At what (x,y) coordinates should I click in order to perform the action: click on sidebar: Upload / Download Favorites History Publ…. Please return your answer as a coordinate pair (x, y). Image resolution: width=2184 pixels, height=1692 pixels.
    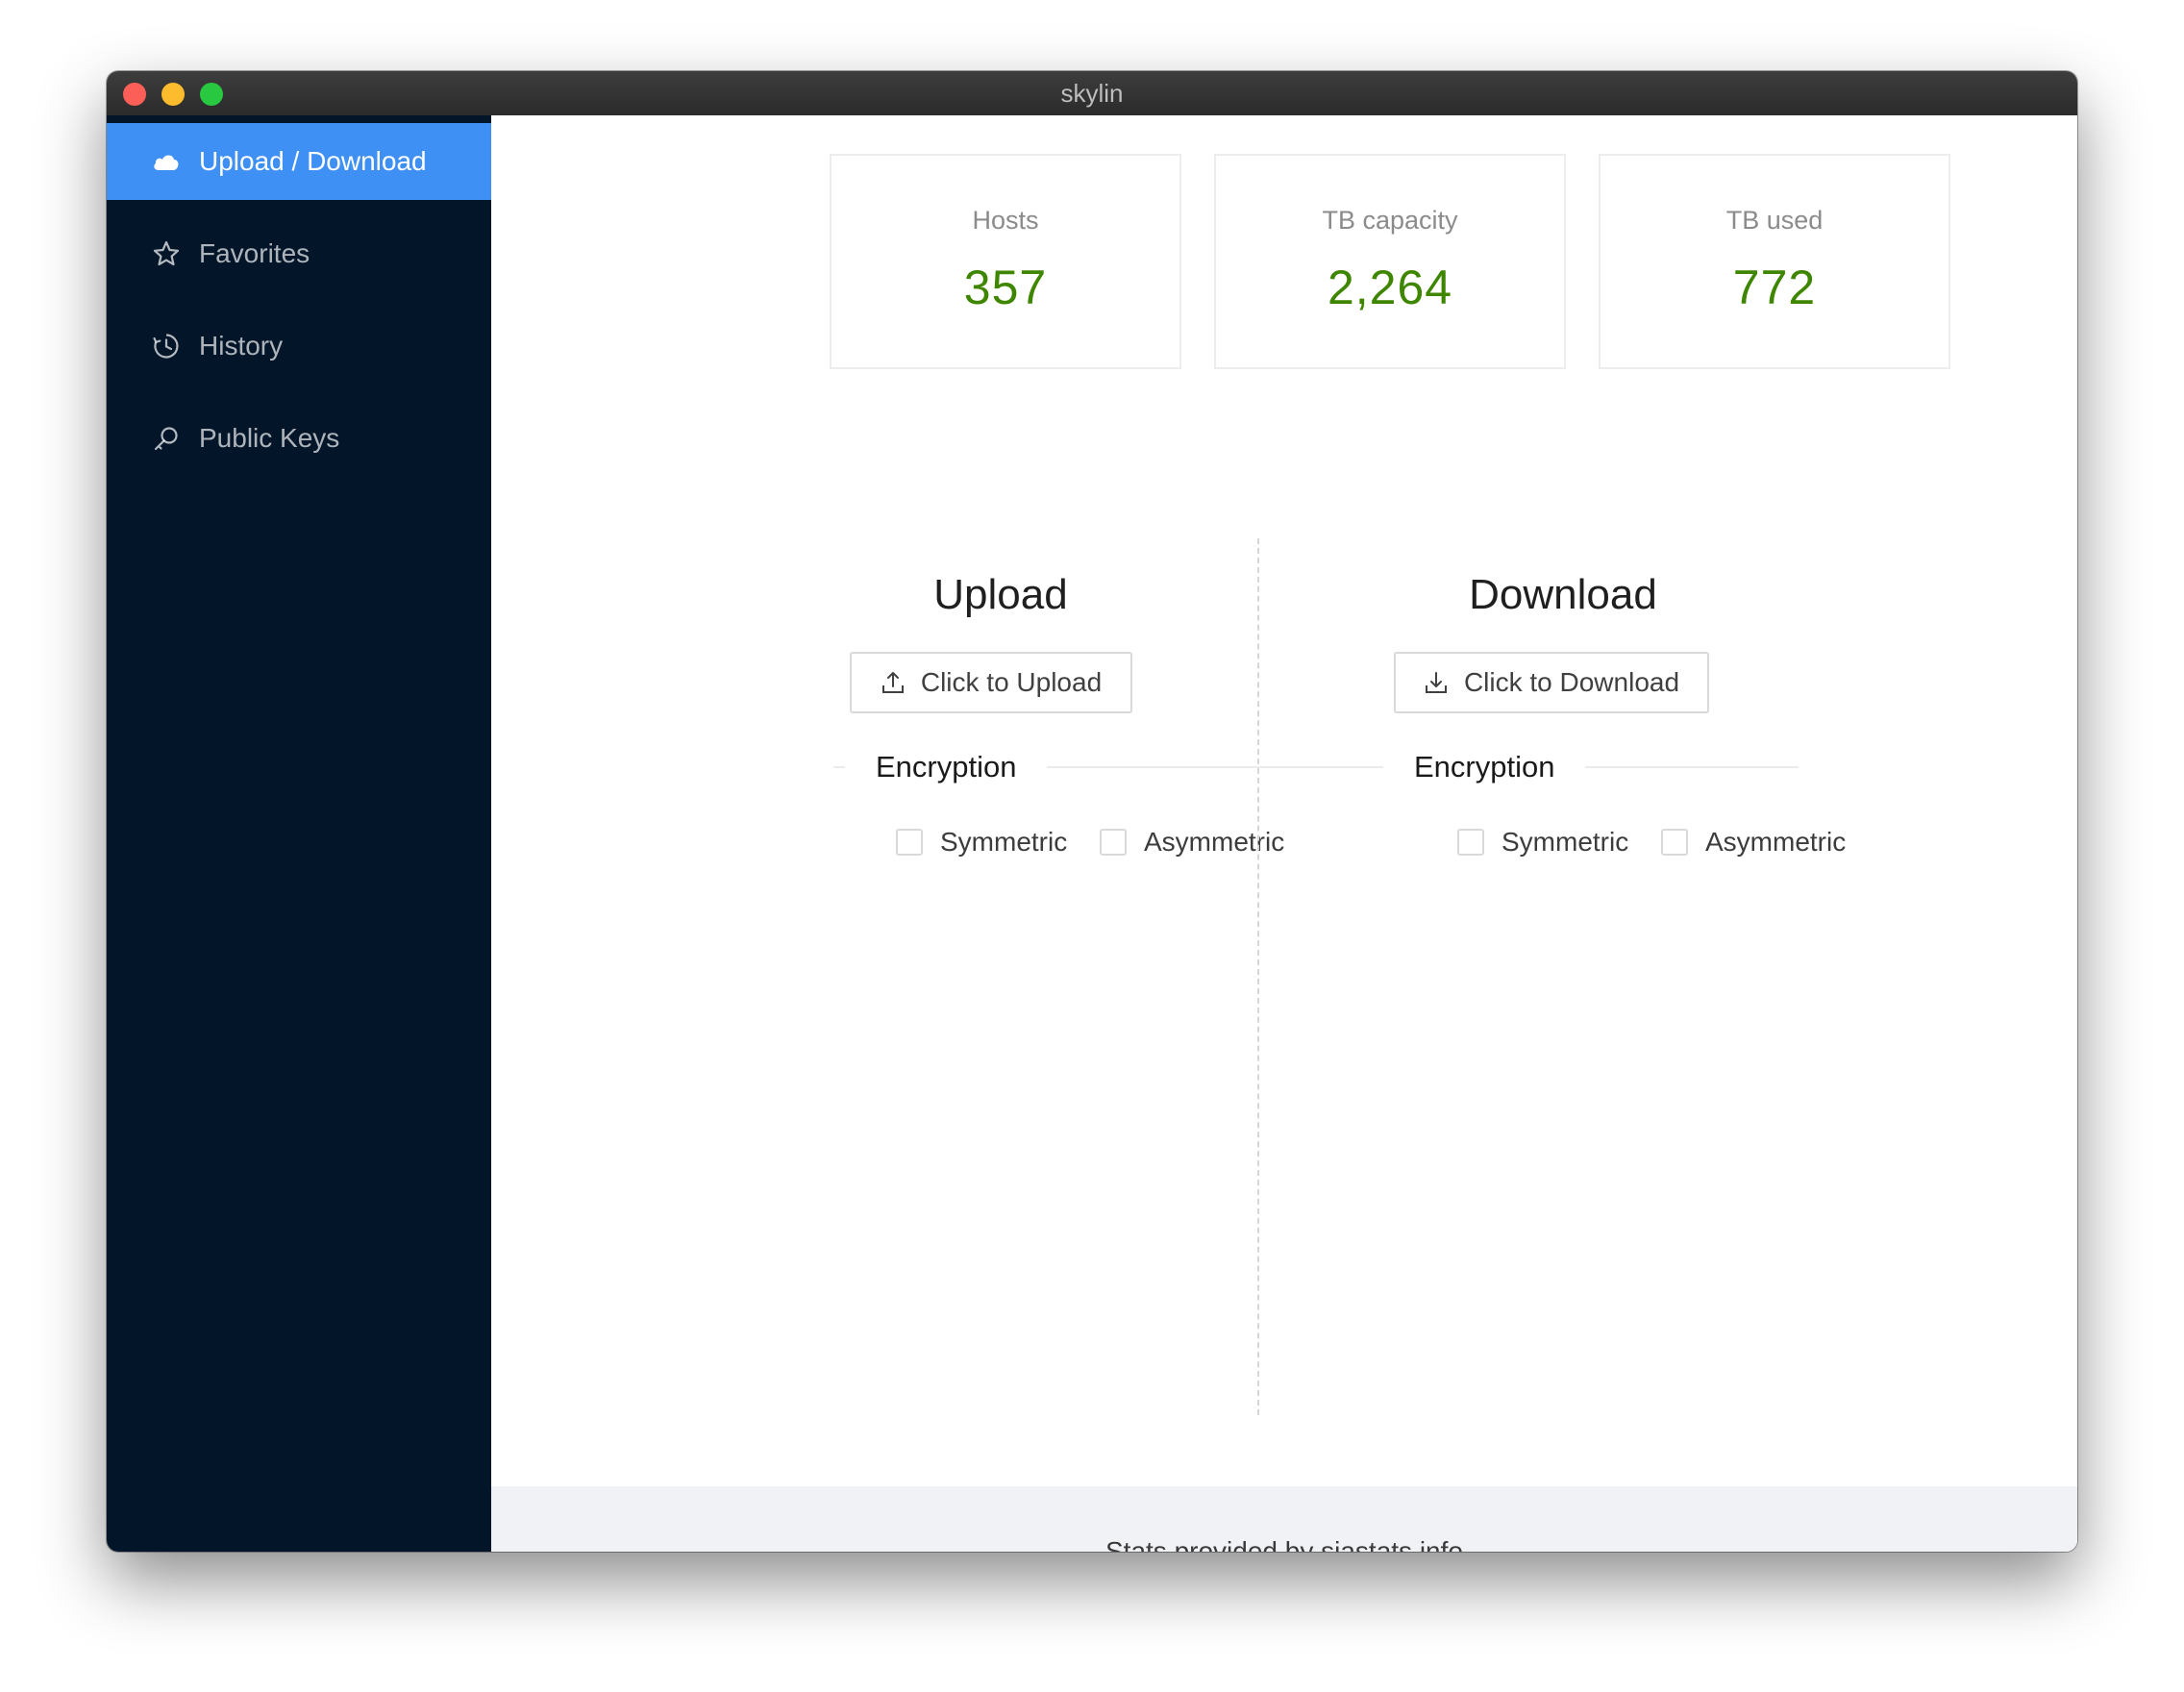
    Looking at the image, I should click on (299, 833).